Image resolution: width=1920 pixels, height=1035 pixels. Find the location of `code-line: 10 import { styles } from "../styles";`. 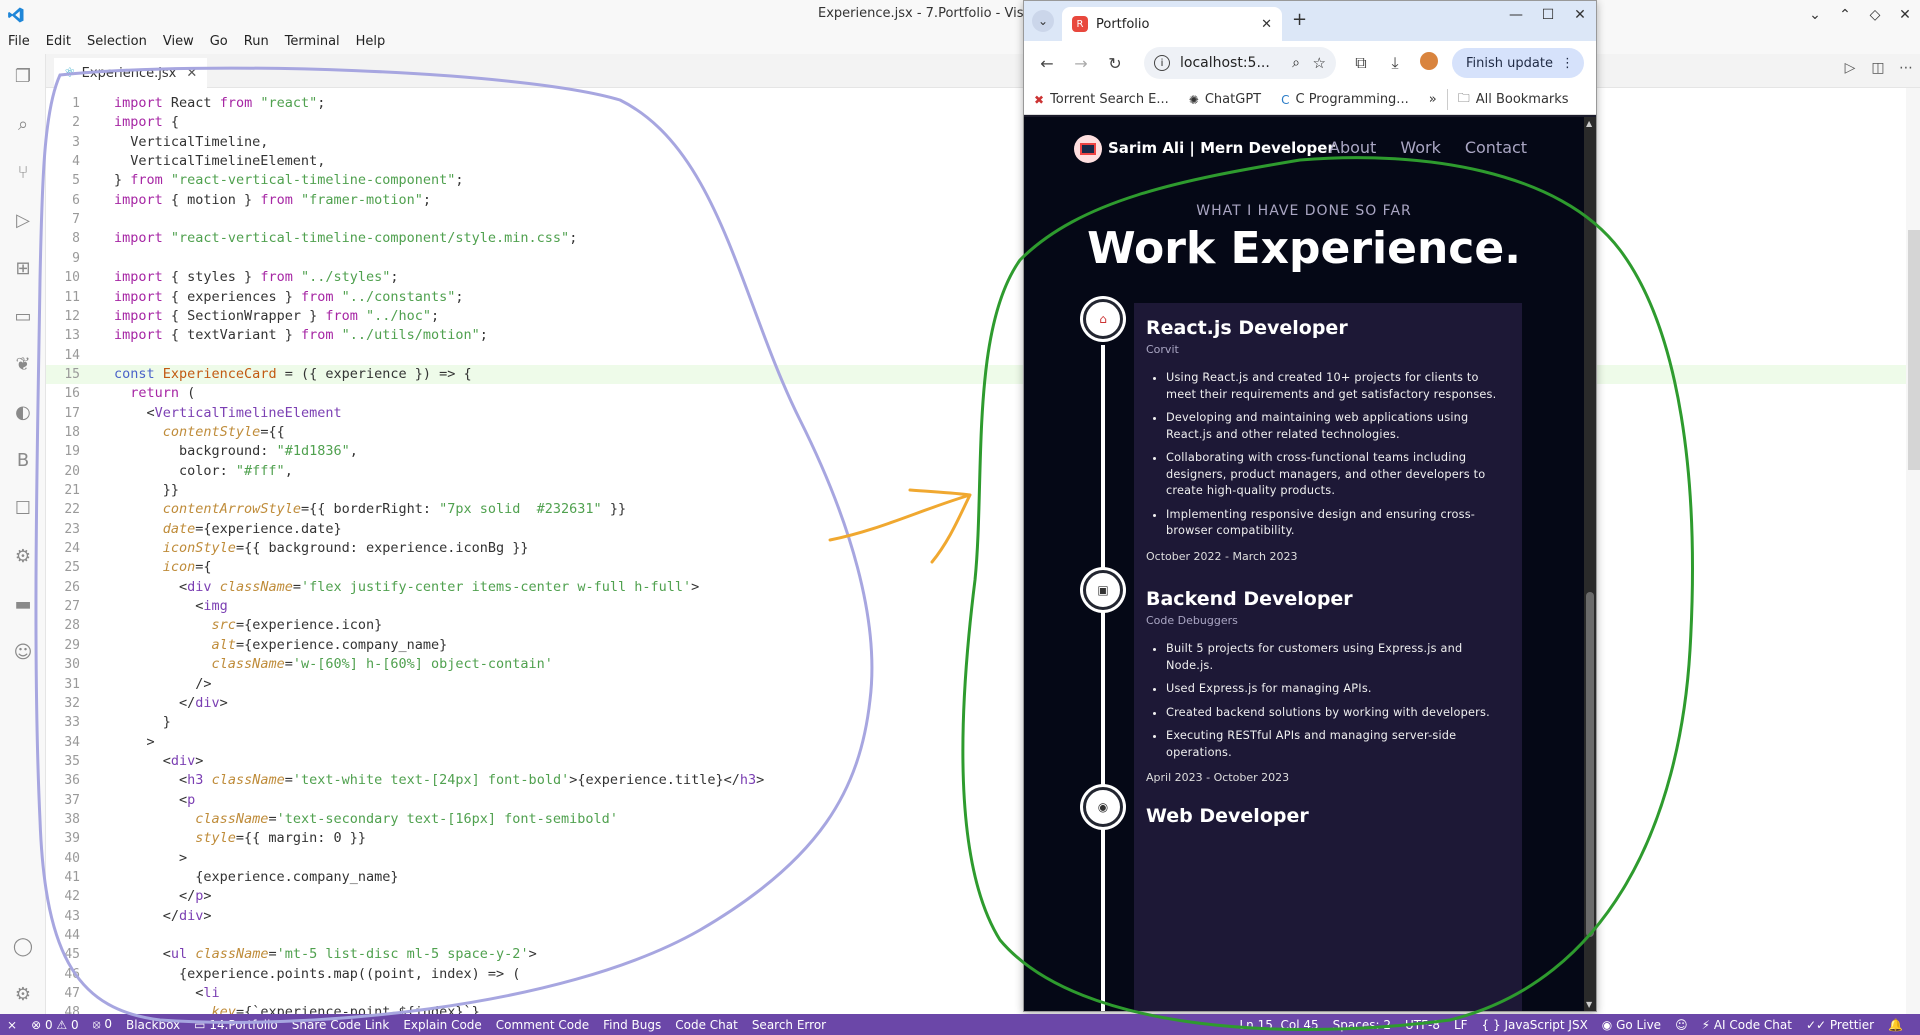

code-line: 10 import { styles } from "../styles"; is located at coordinates (983, 277).